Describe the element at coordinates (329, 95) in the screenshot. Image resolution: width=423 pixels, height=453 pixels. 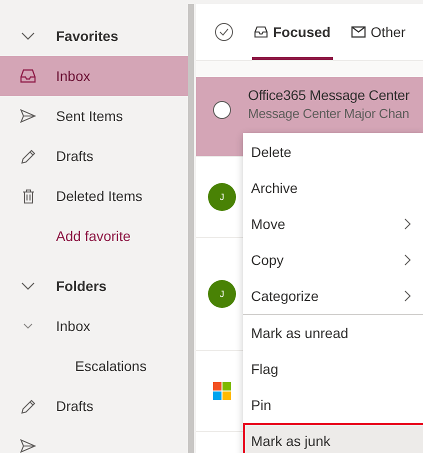
I see `message-sender: Office365 Message Center` at that location.